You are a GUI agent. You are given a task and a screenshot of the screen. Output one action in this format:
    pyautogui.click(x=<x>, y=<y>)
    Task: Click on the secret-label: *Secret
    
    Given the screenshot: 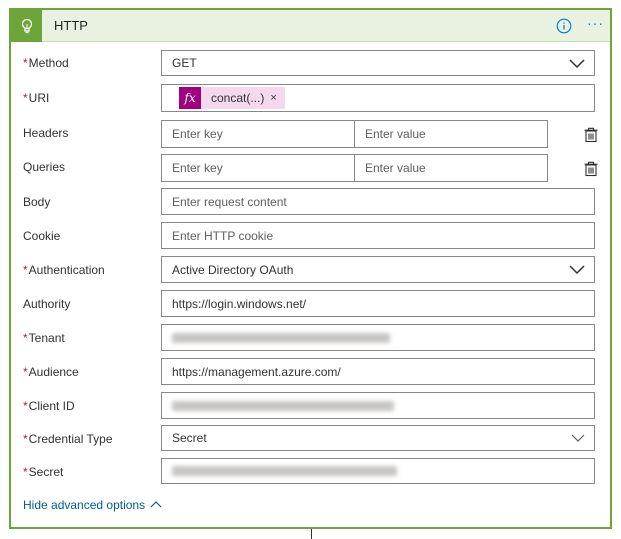 What is the action you would take?
    pyautogui.click(x=43, y=472)
    